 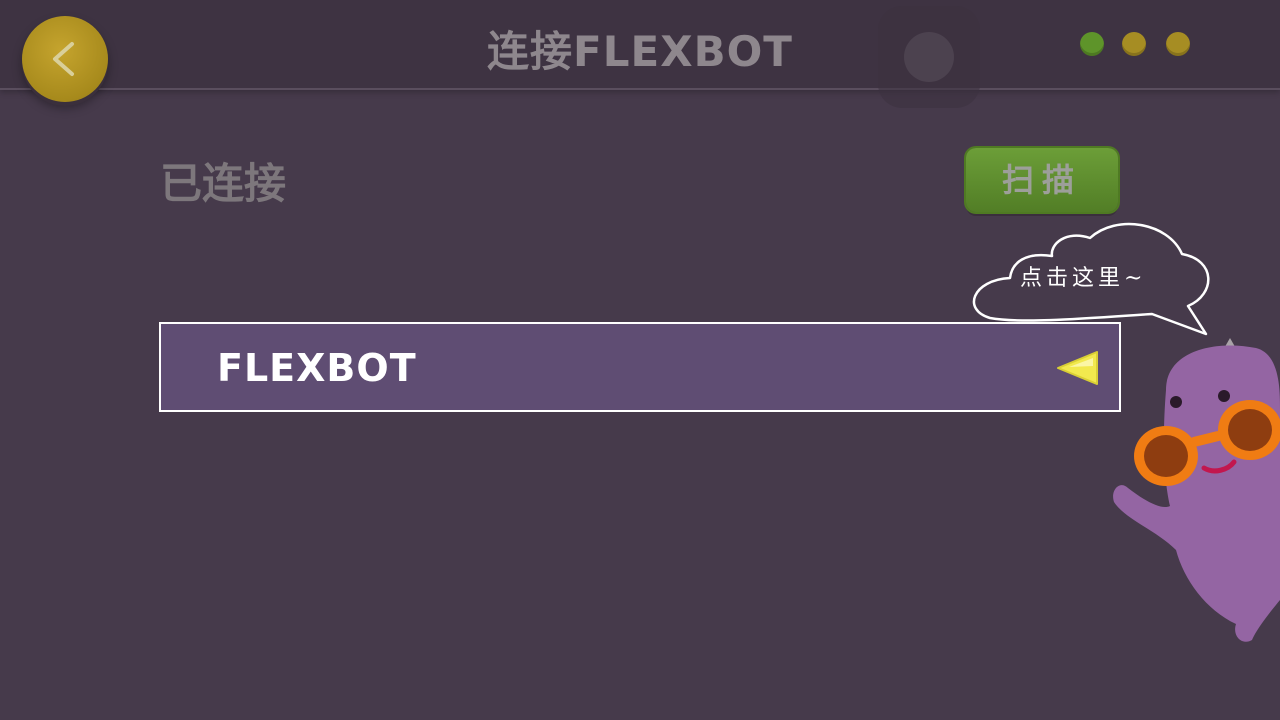 What do you see at coordinates (1196, 490) in the screenshot?
I see `mascot-character-icon` at bounding box center [1196, 490].